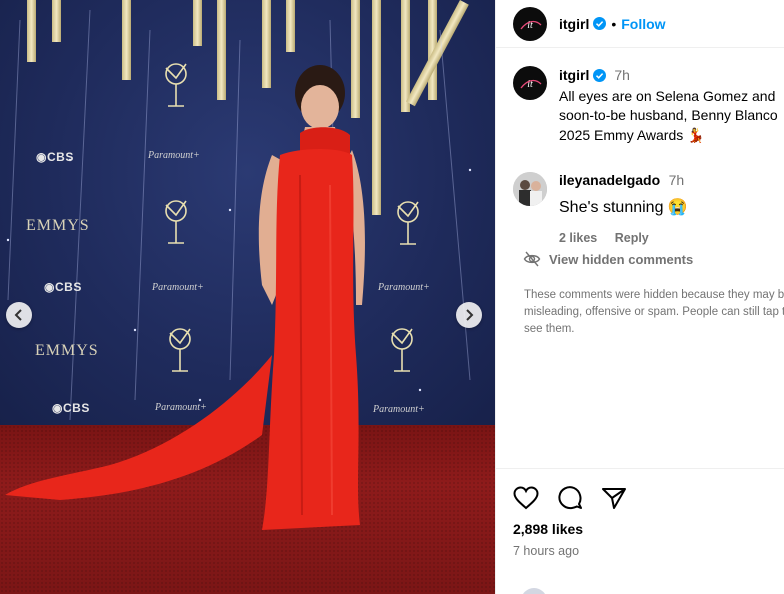  What do you see at coordinates (574, 24) in the screenshot?
I see `author-username: itgirl` at bounding box center [574, 24].